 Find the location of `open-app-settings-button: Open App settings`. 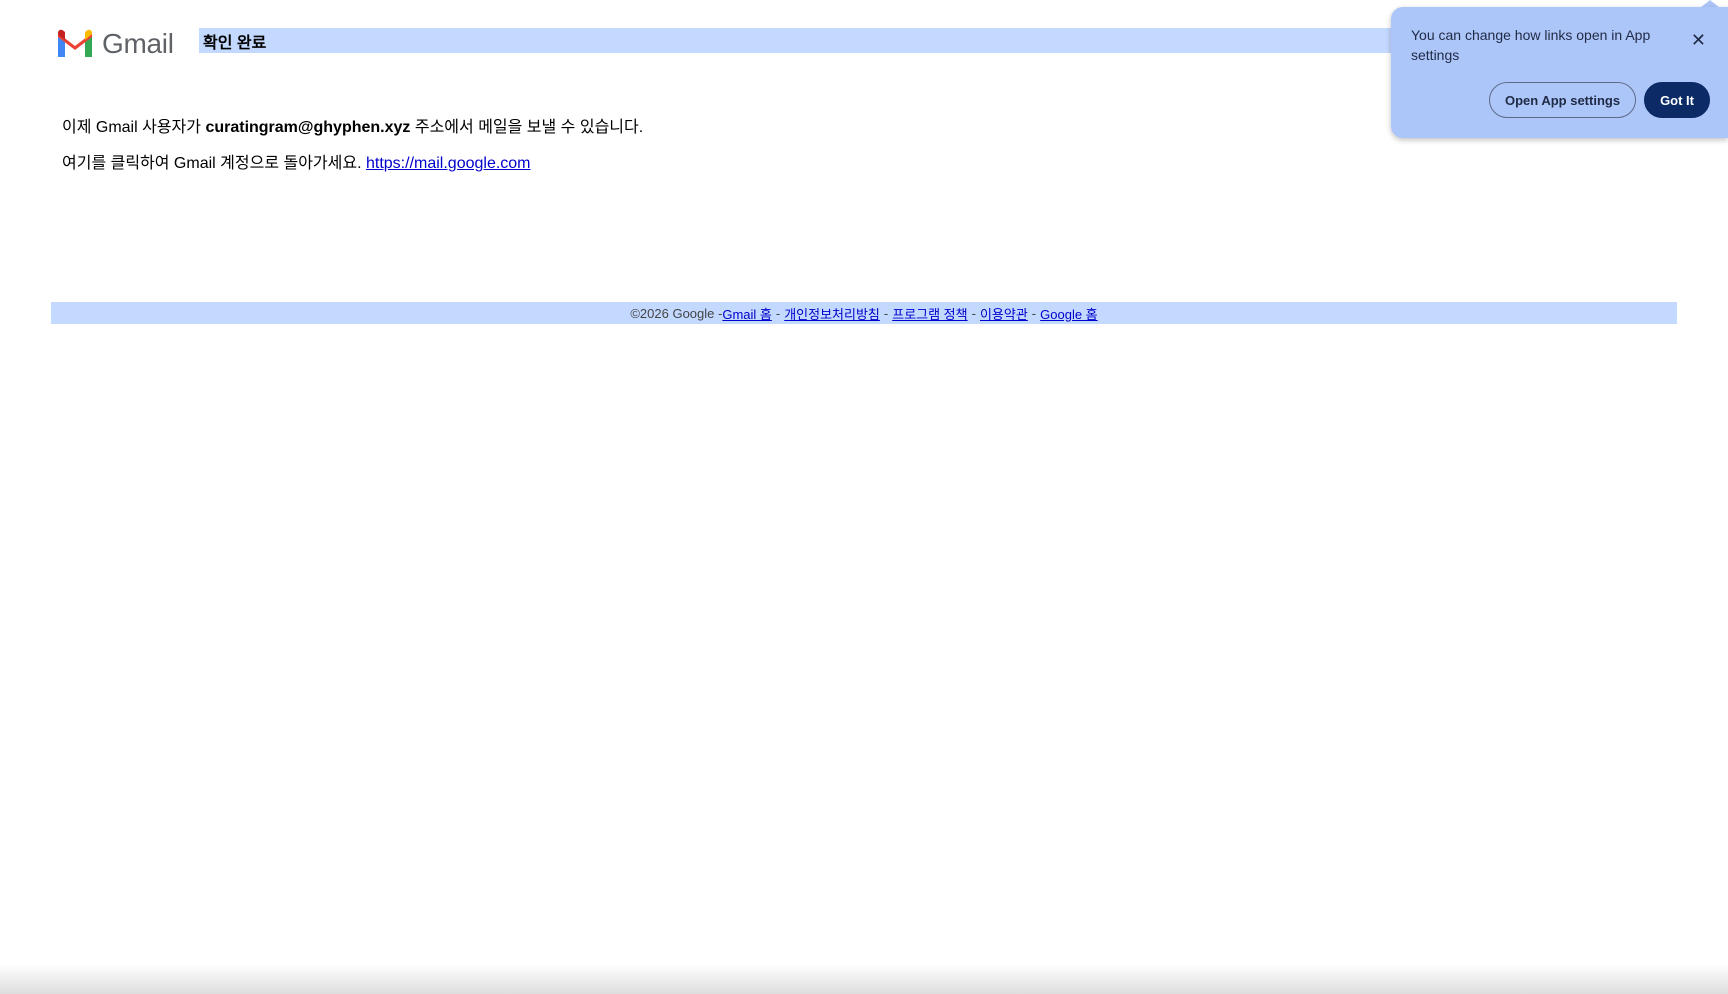

open-app-settings-button: Open App settings is located at coordinates (1562, 100).